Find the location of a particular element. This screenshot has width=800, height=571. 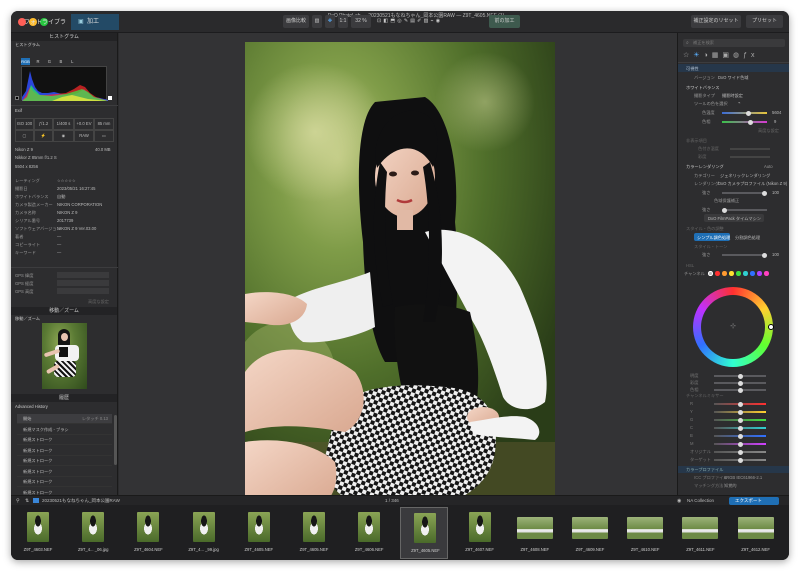

style-strength-knob is located at coordinates (764, 255).